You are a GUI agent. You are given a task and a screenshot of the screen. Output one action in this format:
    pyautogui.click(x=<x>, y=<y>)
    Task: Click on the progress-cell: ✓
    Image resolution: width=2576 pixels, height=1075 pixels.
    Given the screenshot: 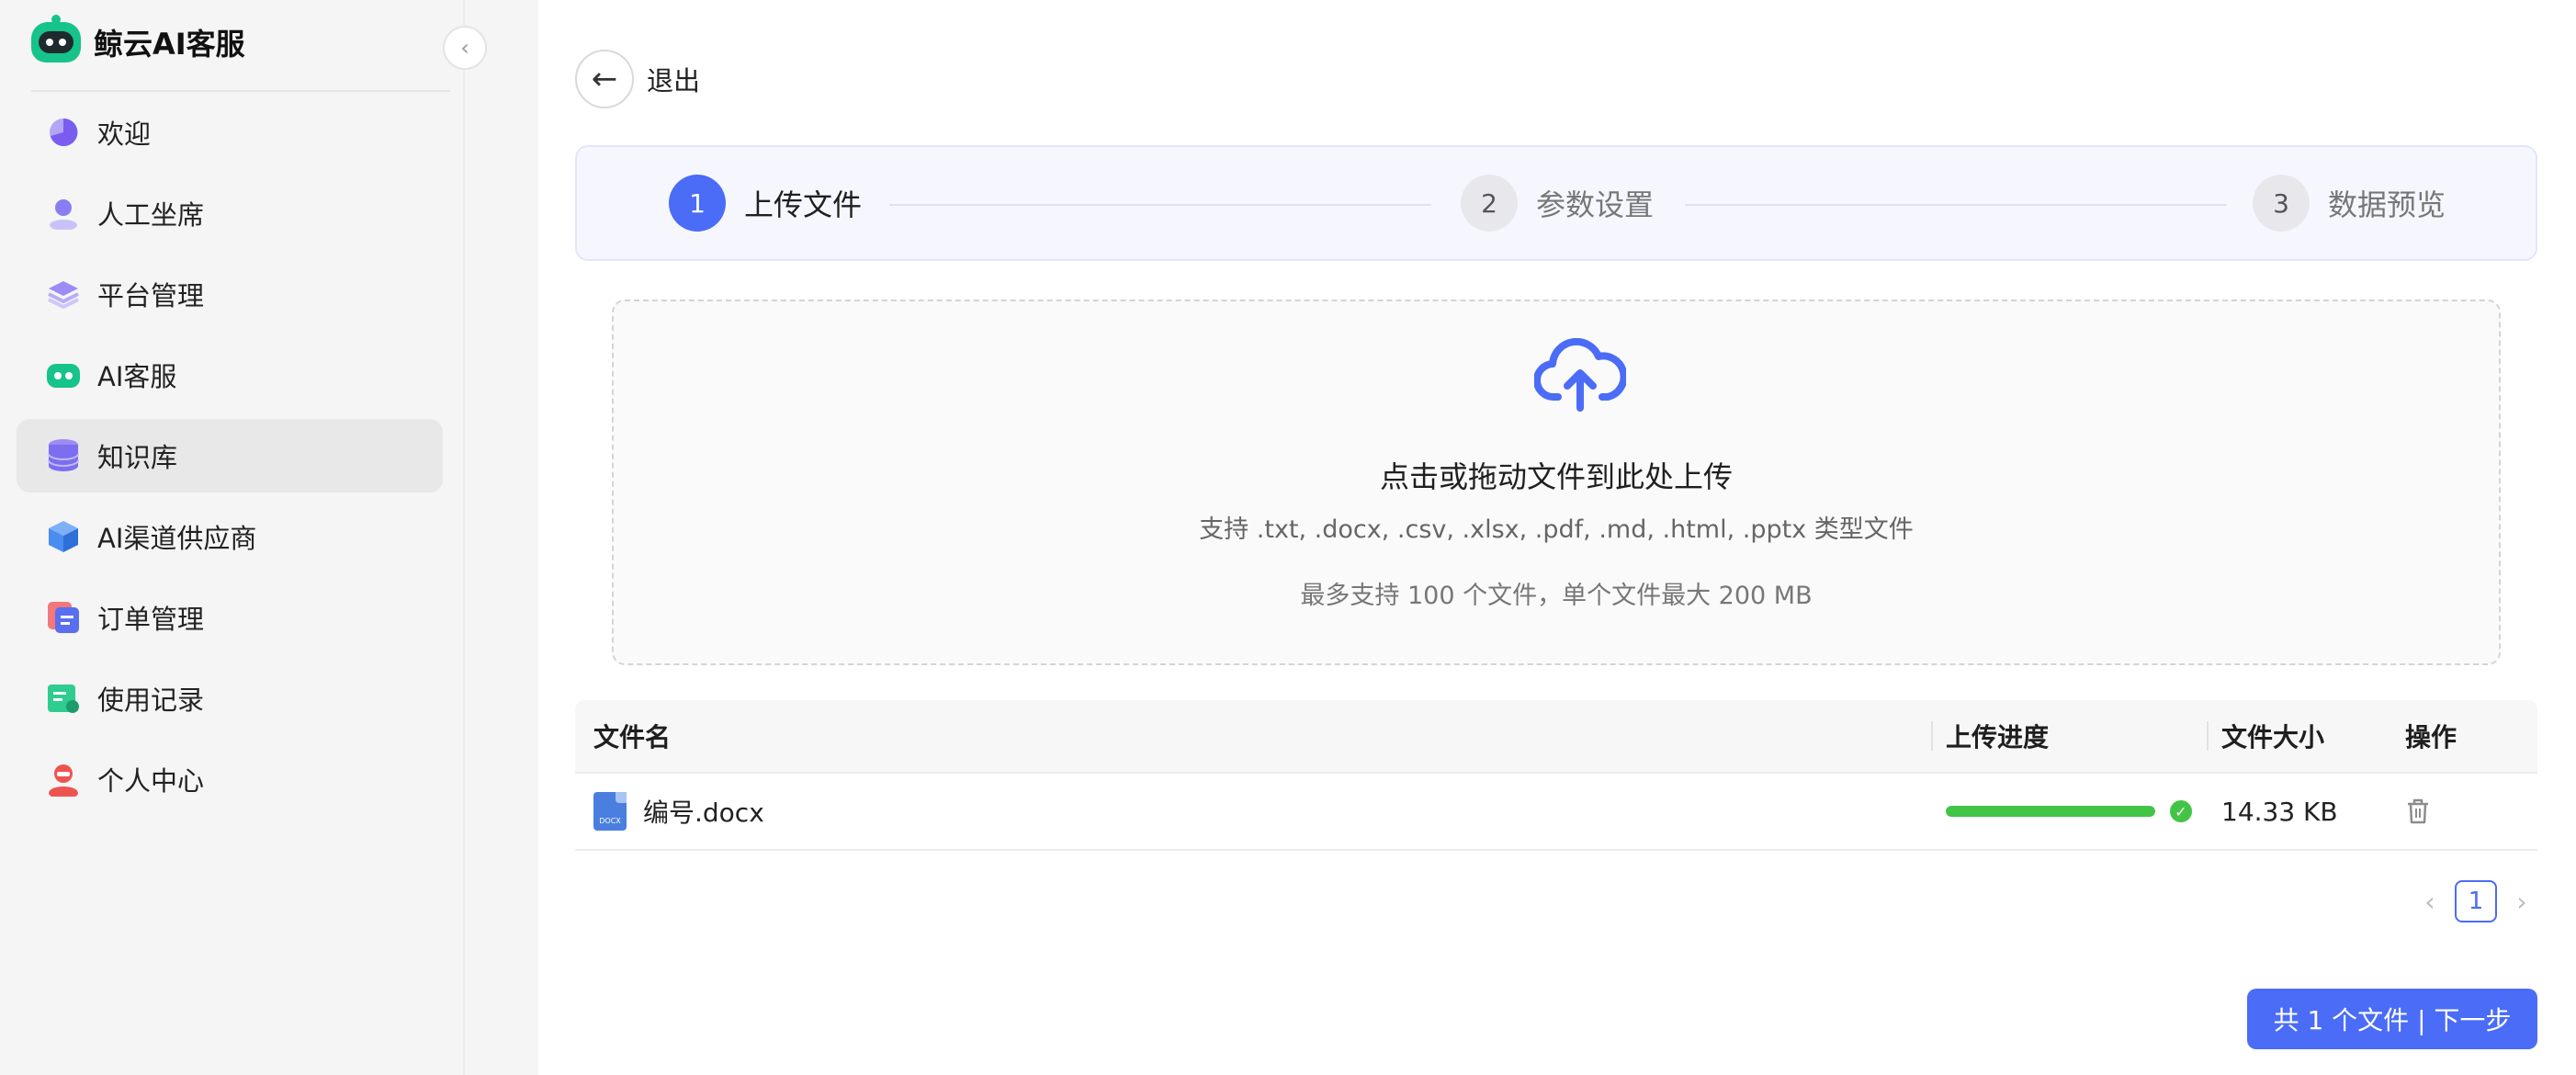 What is the action you would take?
    pyautogui.click(x=2069, y=811)
    